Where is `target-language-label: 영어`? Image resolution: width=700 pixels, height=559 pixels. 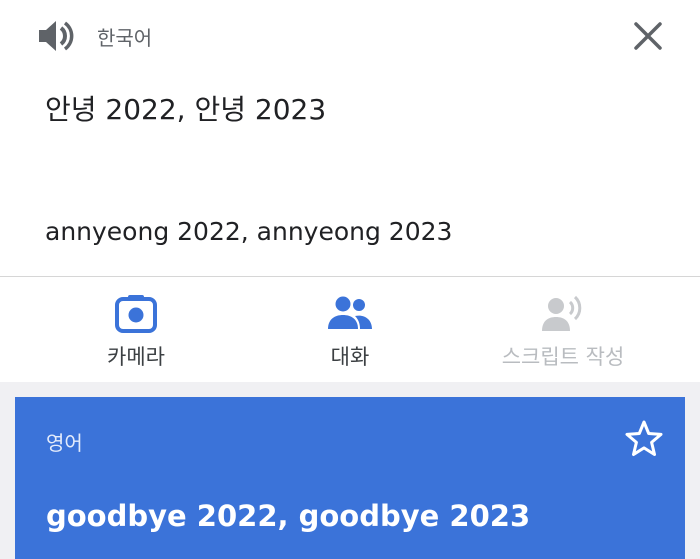
target-language-label: 영어 is located at coordinates (64, 443).